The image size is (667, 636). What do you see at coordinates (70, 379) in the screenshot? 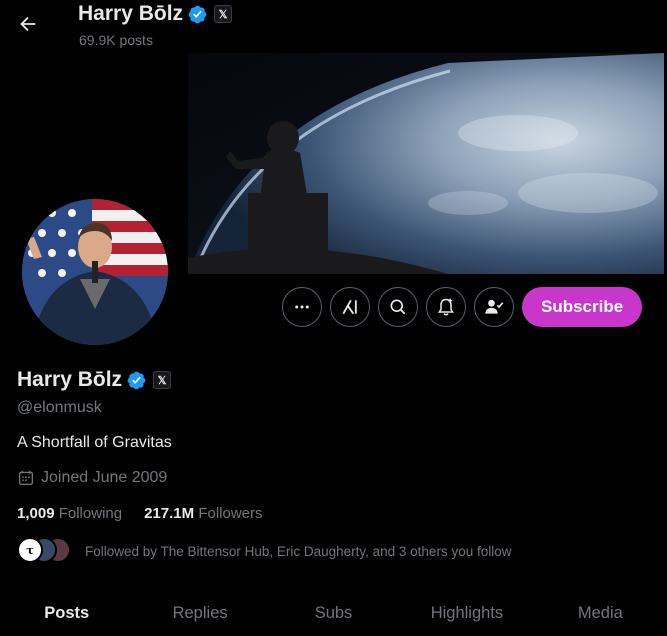
I see `profile-name: Harry Bōlz` at bounding box center [70, 379].